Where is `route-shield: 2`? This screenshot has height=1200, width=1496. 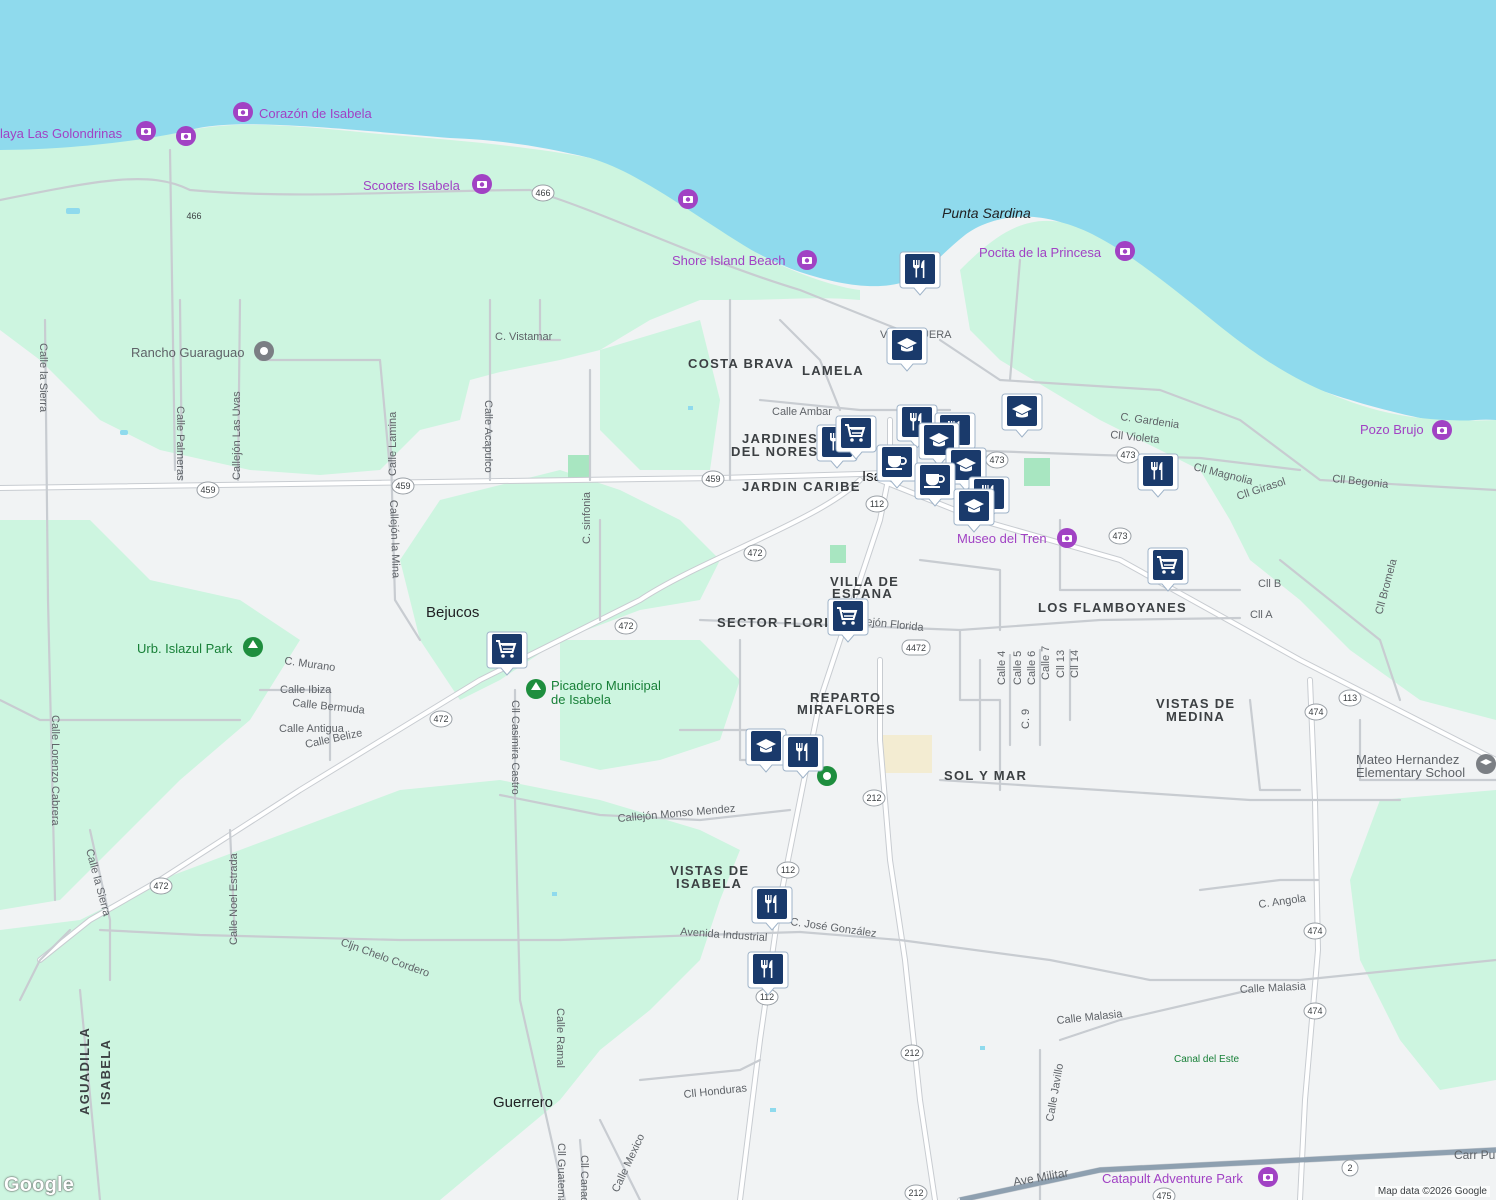
route-shield: 2 is located at coordinates (1350, 1168).